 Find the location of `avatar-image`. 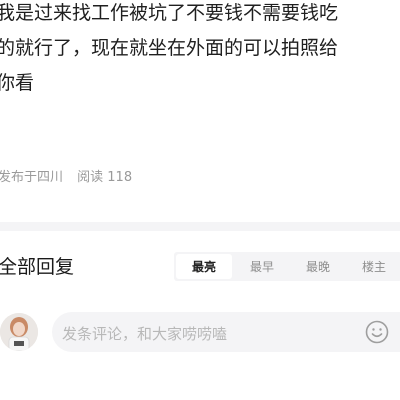

avatar-image is located at coordinates (19, 332).